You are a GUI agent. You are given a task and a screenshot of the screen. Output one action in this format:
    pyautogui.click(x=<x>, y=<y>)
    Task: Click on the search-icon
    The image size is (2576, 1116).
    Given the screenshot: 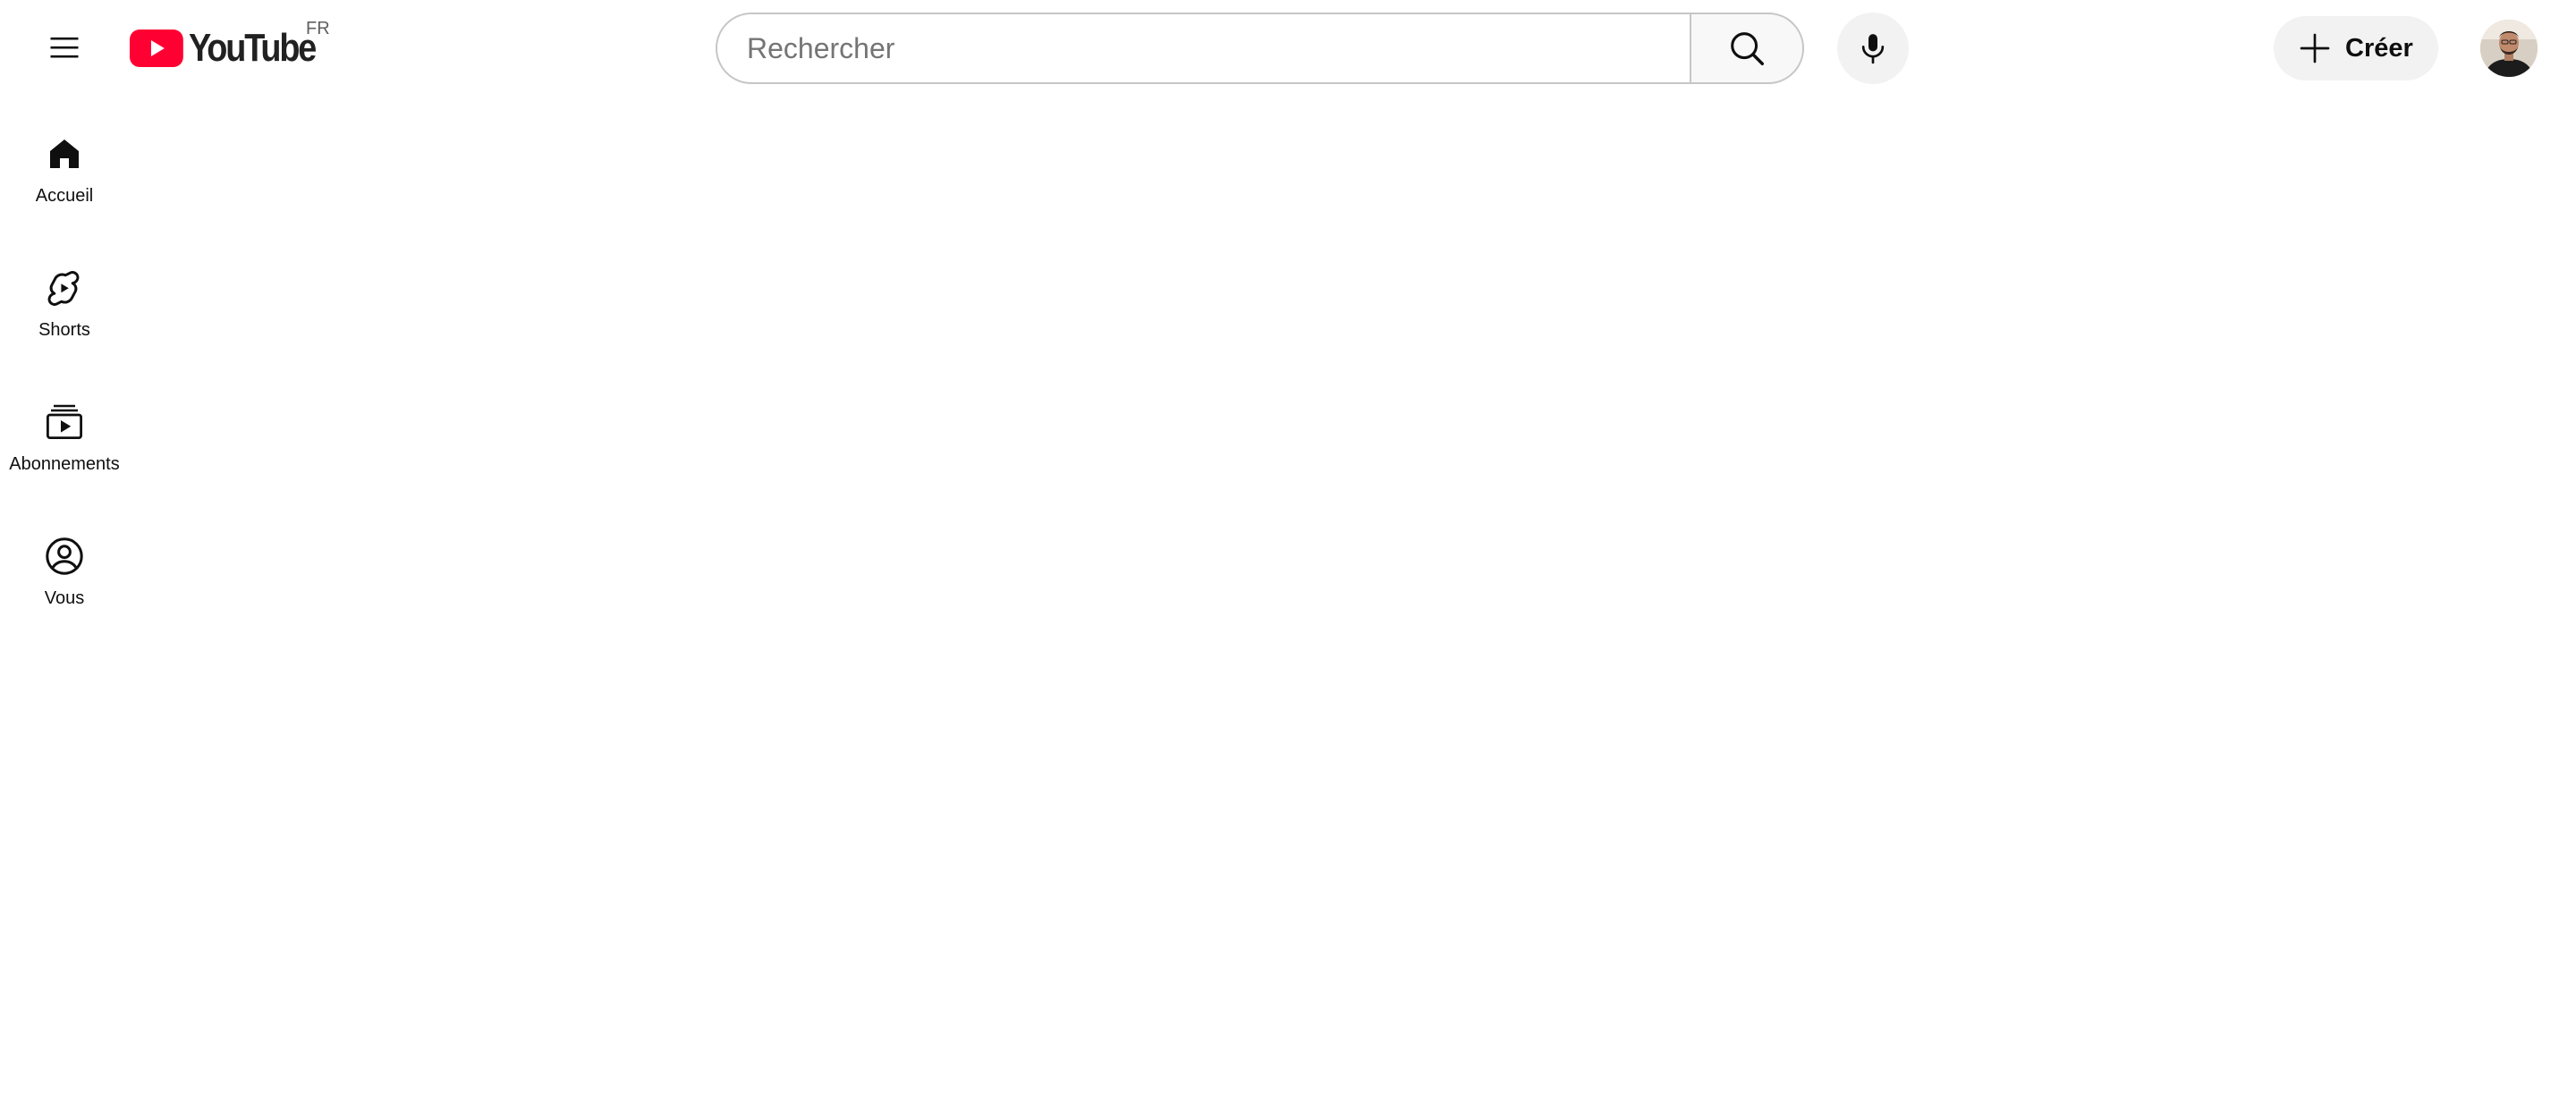 What is the action you would take?
    pyautogui.click(x=1747, y=48)
    